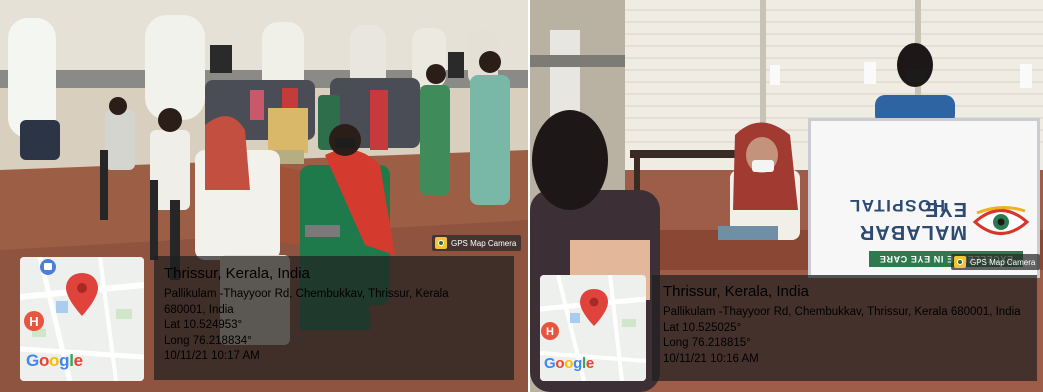 The width and height of the screenshot is (1043, 392). What do you see at coordinates (48, 267) in the screenshot?
I see `bus-stop-icon` at bounding box center [48, 267].